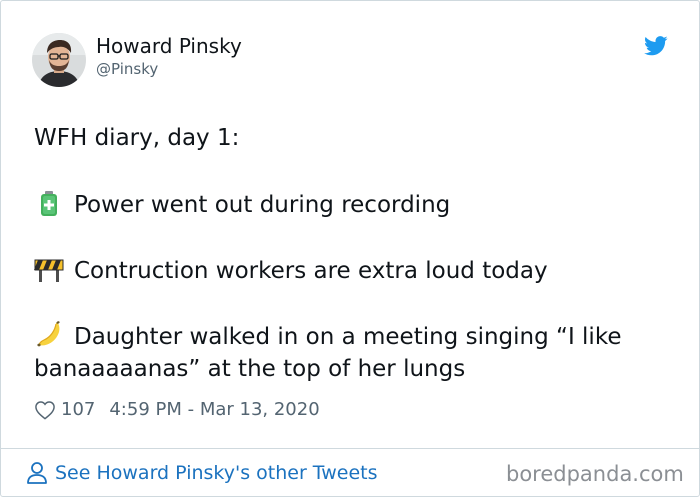 Image resolution: width=700 pixels, height=497 pixels. What do you see at coordinates (656, 46) in the screenshot?
I see `twitter-bird-icon` at bounding box center [656, 46].